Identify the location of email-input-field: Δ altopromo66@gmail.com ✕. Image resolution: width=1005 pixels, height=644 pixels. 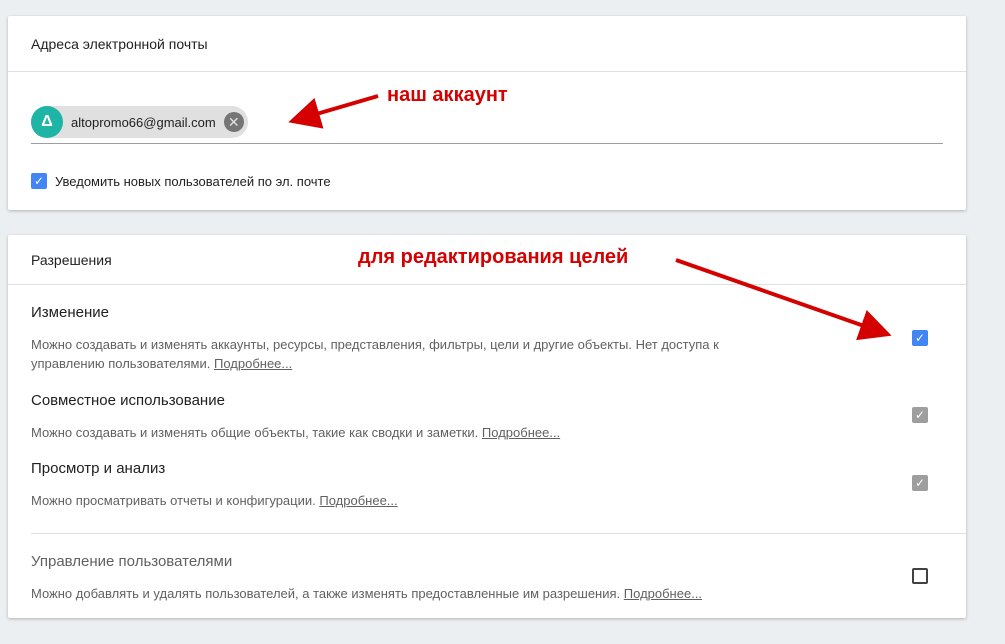
(487, 124).